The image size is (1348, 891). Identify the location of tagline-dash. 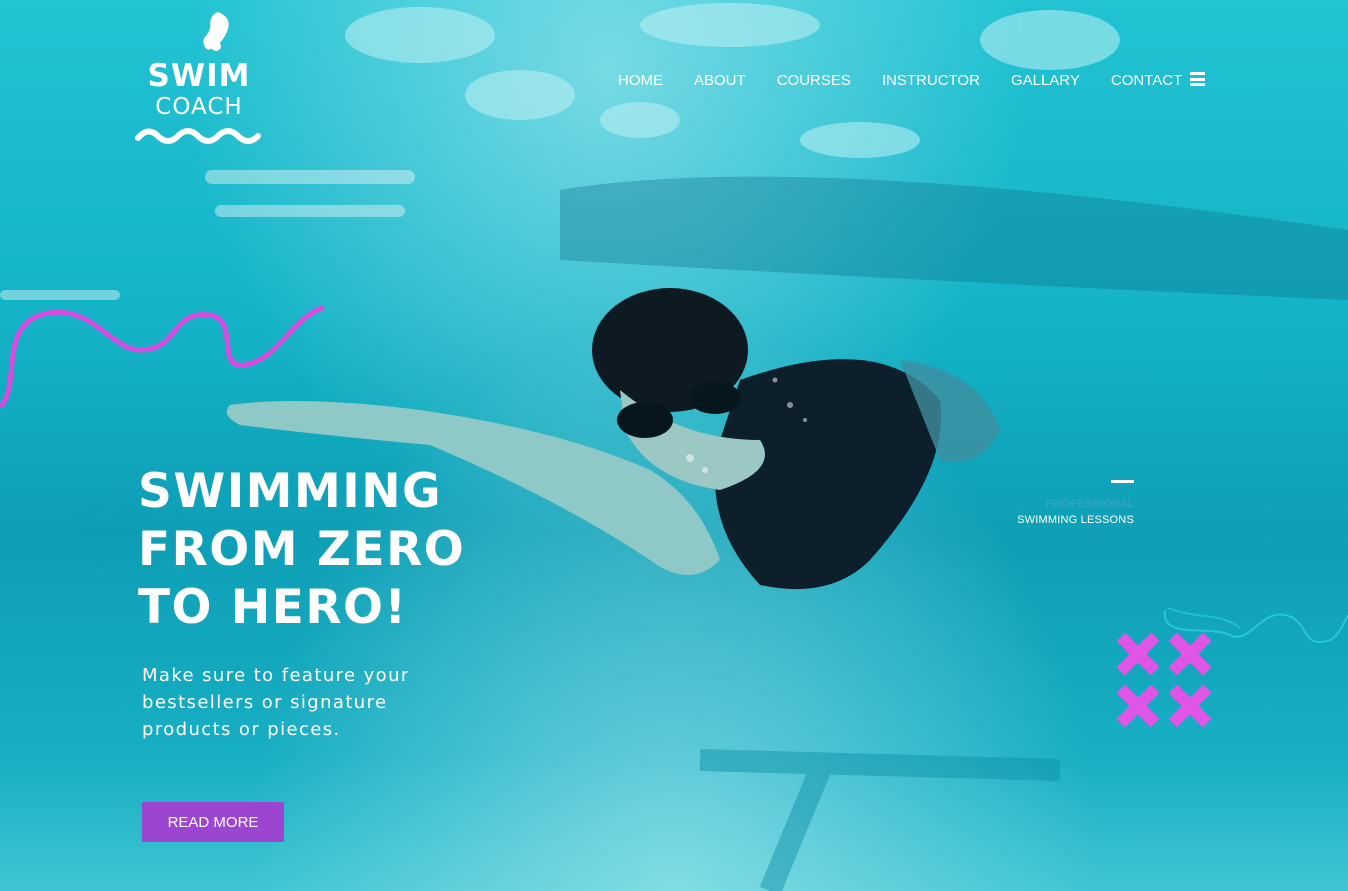
(1122, 481).